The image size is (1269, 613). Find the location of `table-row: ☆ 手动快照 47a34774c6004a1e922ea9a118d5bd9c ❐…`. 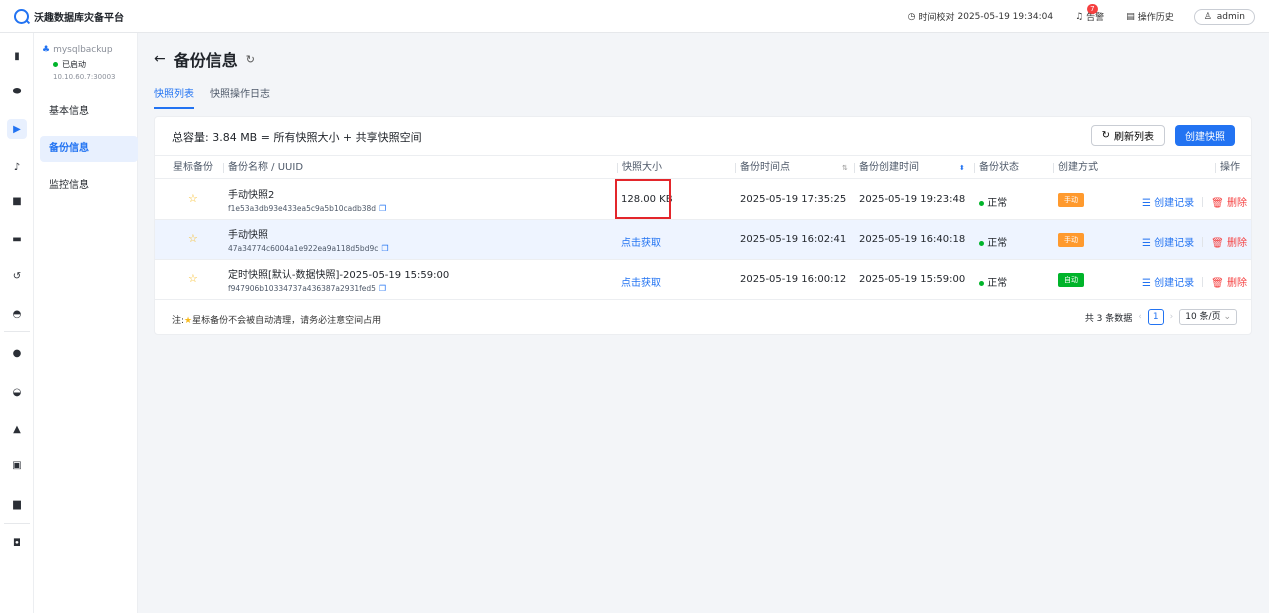

table-row: ☆ 手动快照 47a34774c6004a1e922ea9a118d5bd9c ❐… is located at coordinates (703, 240).